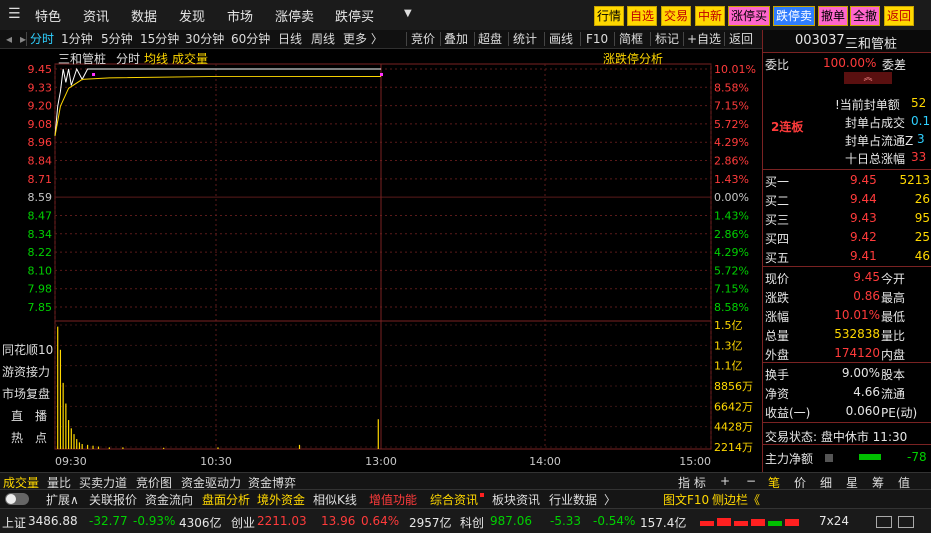  What do you see at coordinates (741, 39) in the screenshot?
I see `tool-back: 返回` at bounding box center [741, 39].